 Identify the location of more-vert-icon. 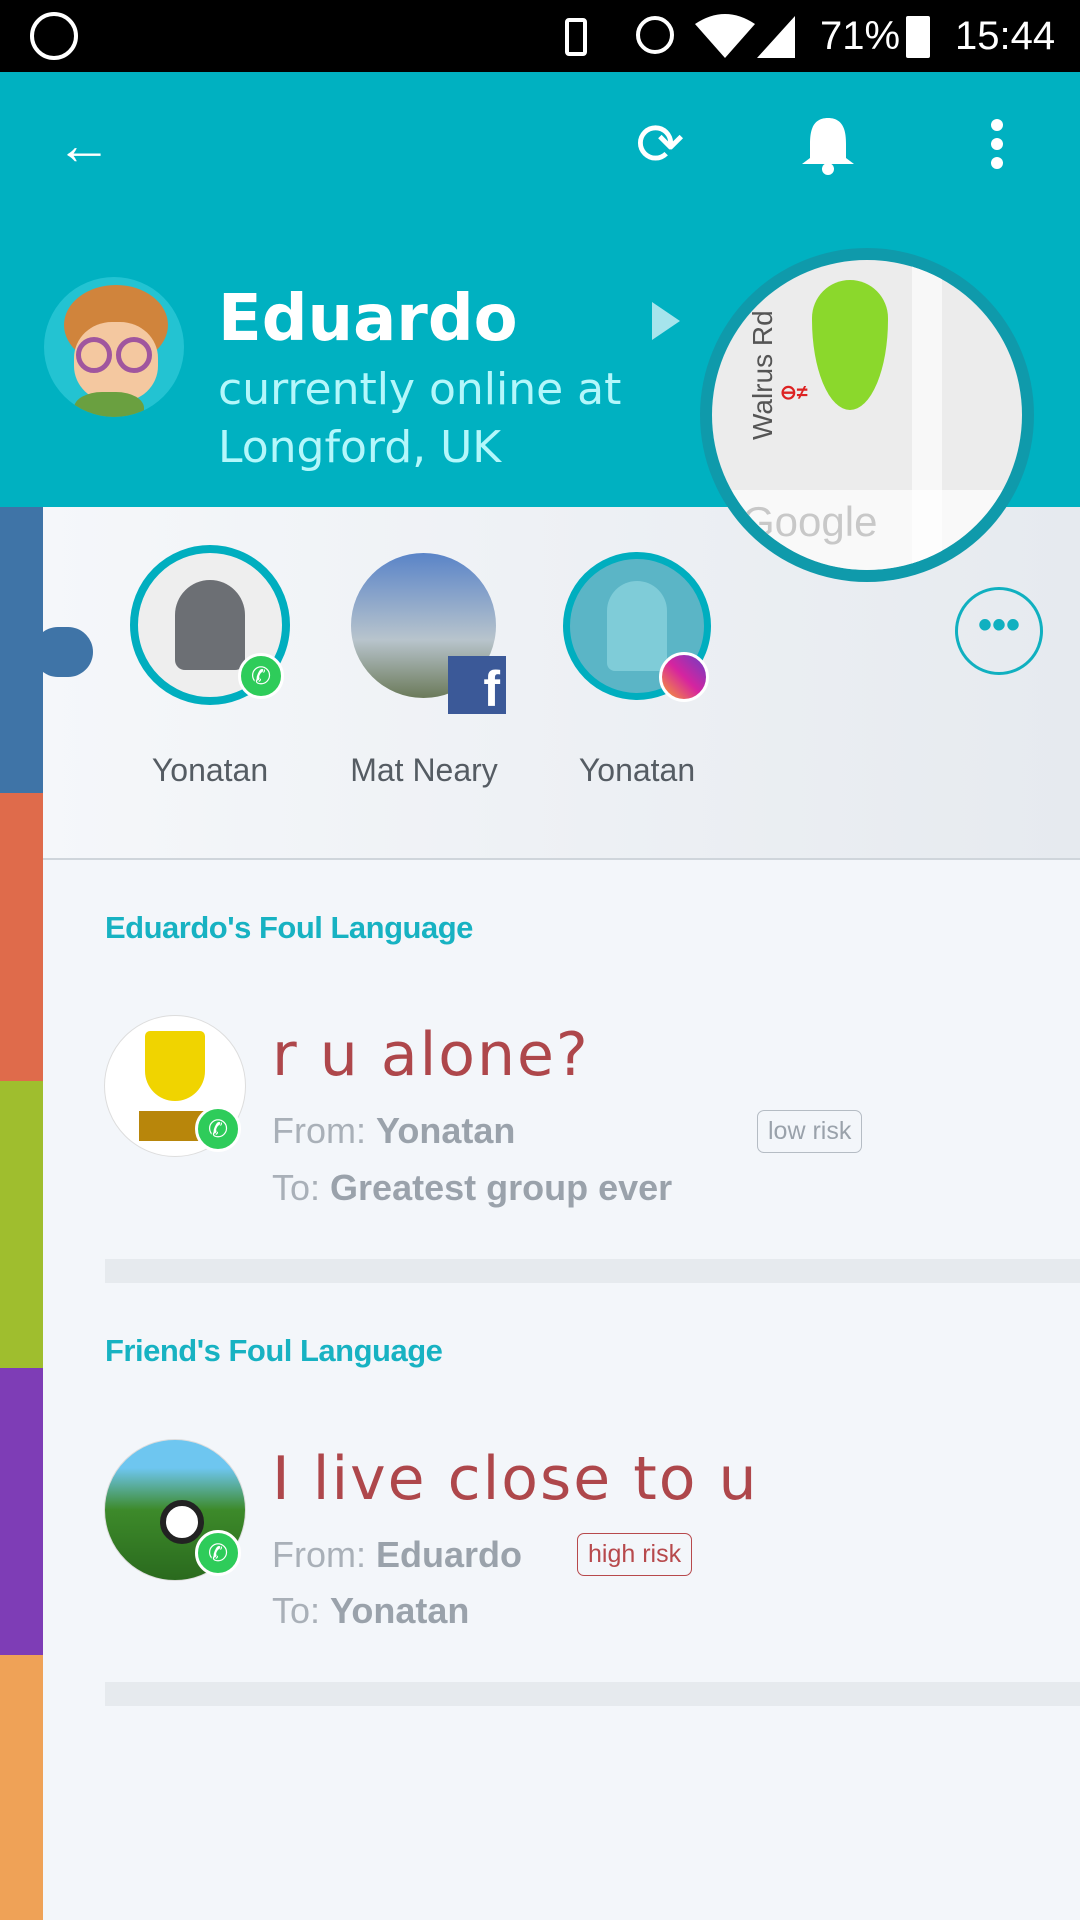
(997, 145).